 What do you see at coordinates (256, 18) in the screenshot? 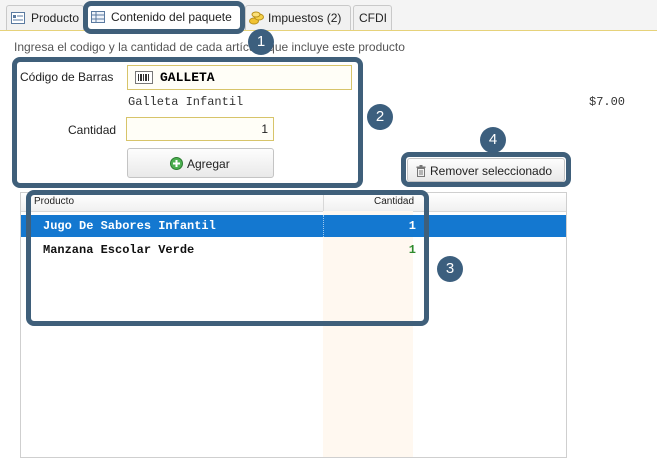
I see `coins-icon` at bounding box center [256, 18].